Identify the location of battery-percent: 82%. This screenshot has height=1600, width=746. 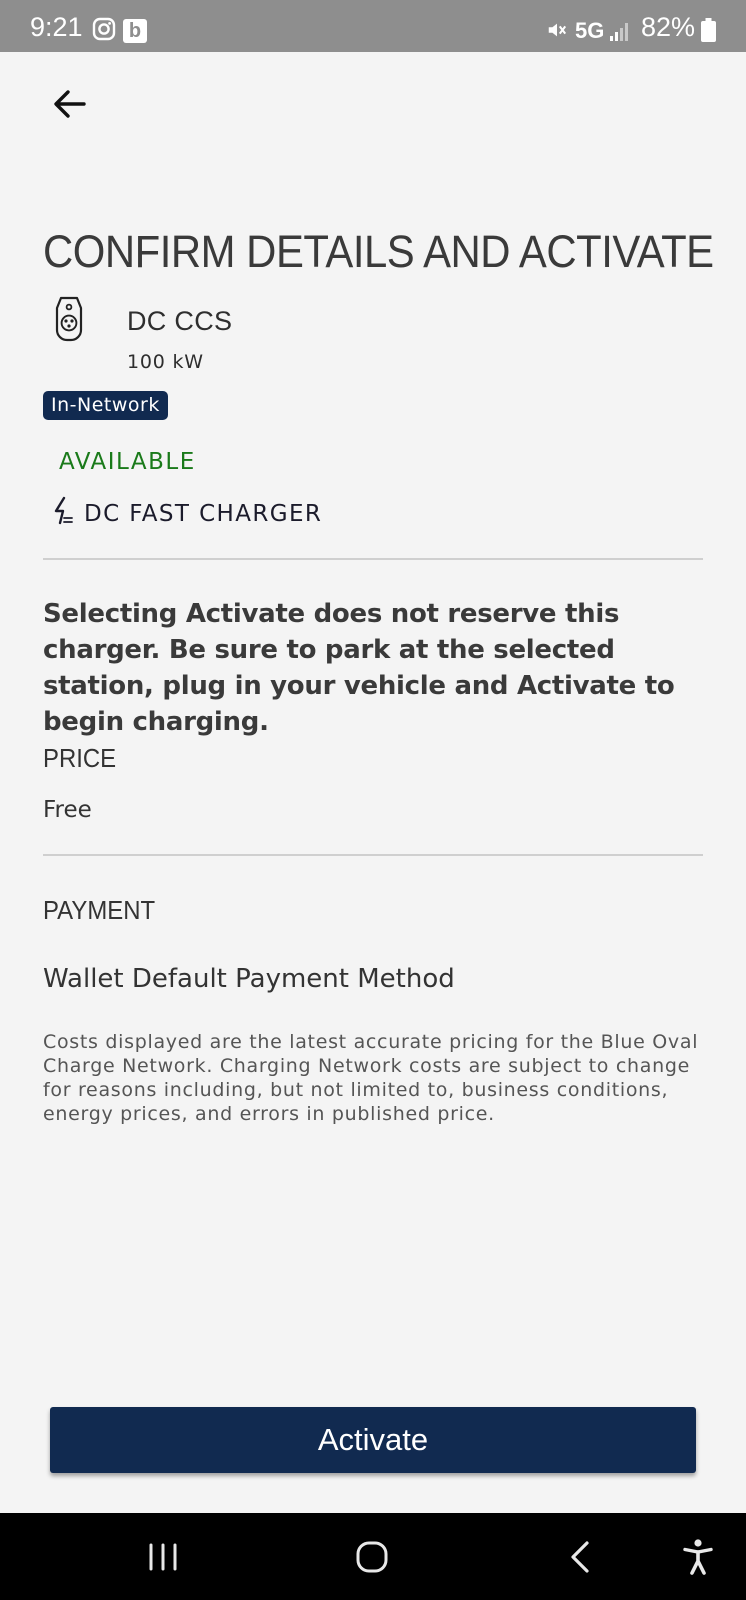
(668, 27).